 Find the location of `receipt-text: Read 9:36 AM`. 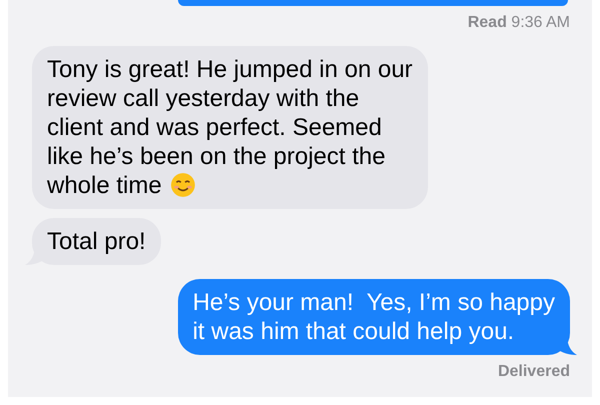

receipt-text: Read 9:36 AM is located at coordinates (519, 22).